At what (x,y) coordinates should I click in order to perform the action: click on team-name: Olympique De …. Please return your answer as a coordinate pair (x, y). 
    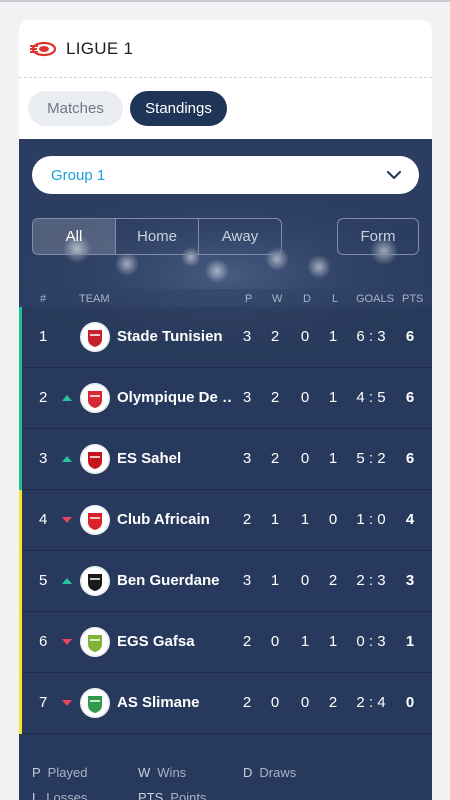
    Looking at the image, I should click on (175, 397).